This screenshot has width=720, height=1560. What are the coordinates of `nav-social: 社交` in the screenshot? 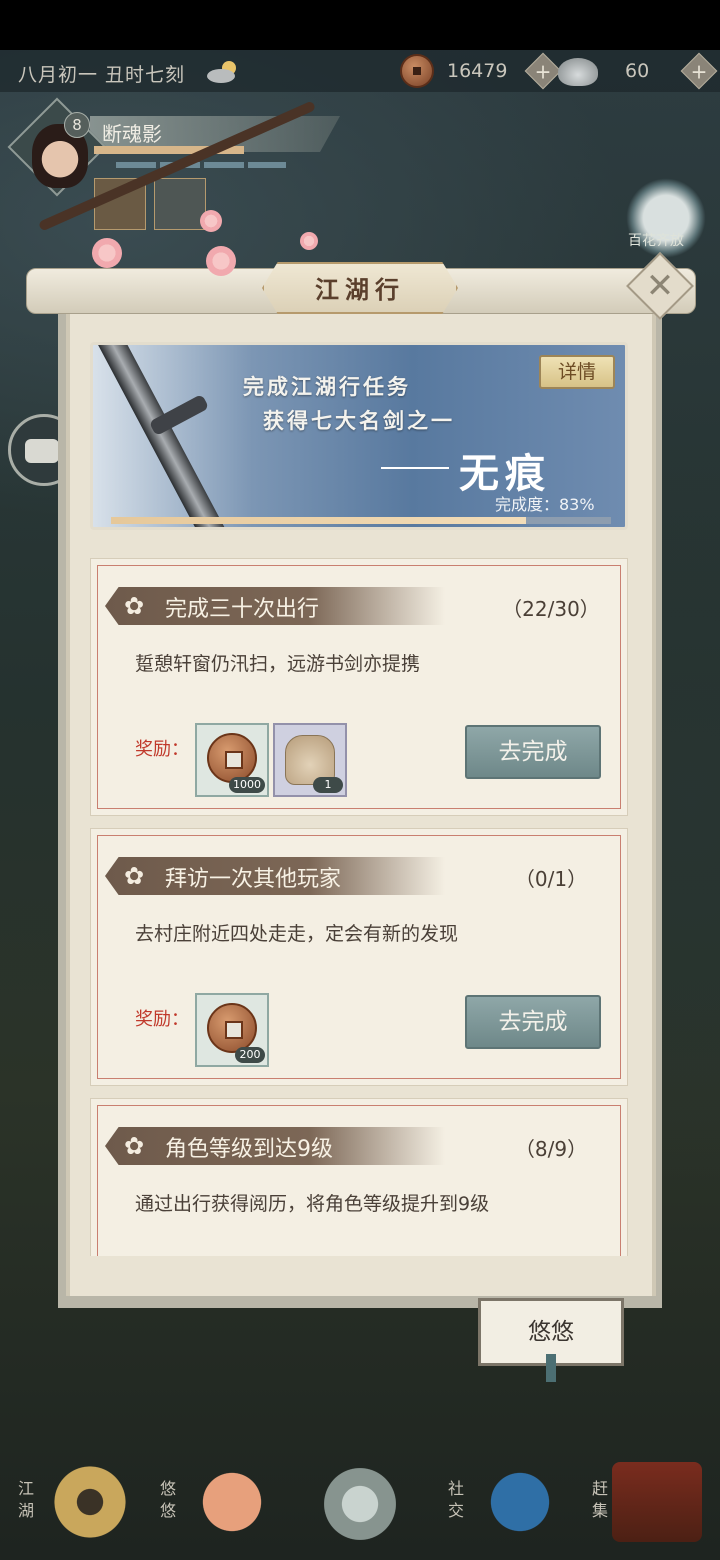 It's located at (520, 1500).